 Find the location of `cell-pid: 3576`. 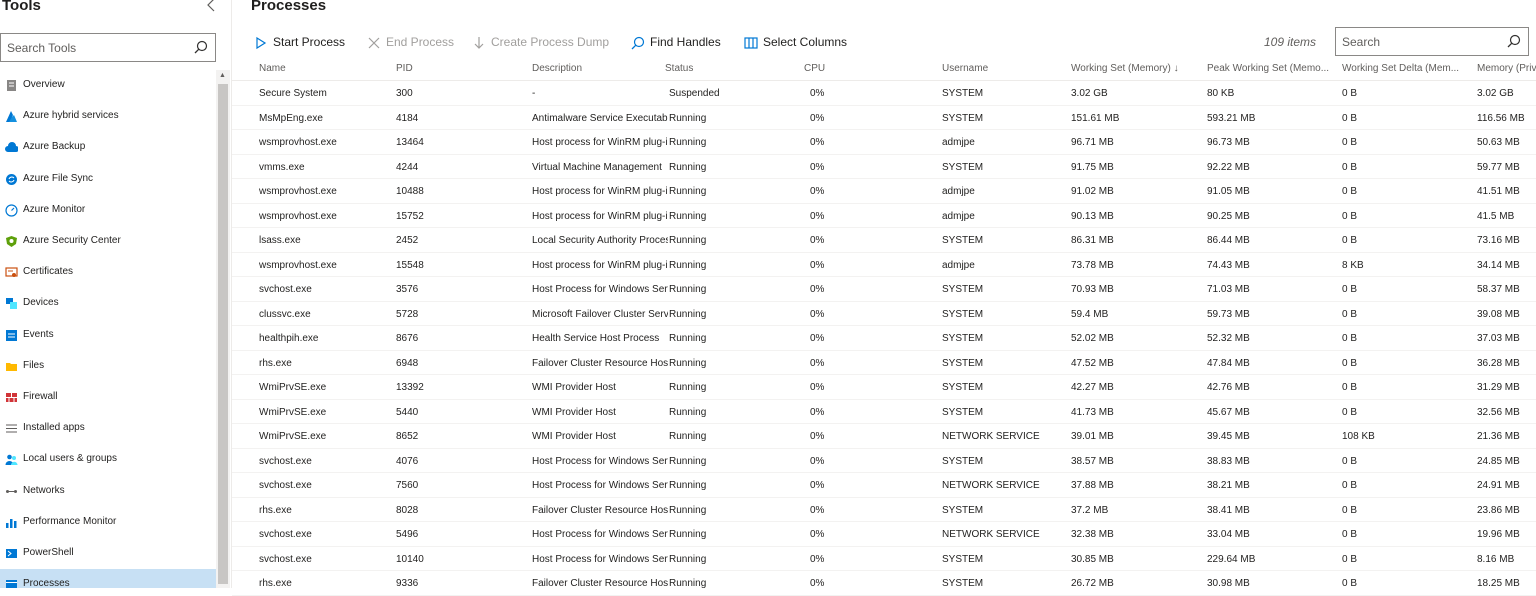

cell-pid: 3576 is located at coordinates (407, 289).